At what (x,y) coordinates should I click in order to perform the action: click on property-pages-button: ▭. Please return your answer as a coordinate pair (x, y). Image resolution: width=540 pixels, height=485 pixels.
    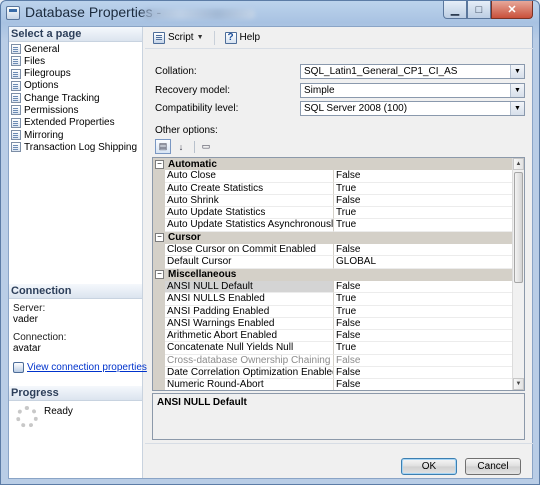
    Looking at the image, I should click on (206, 146).